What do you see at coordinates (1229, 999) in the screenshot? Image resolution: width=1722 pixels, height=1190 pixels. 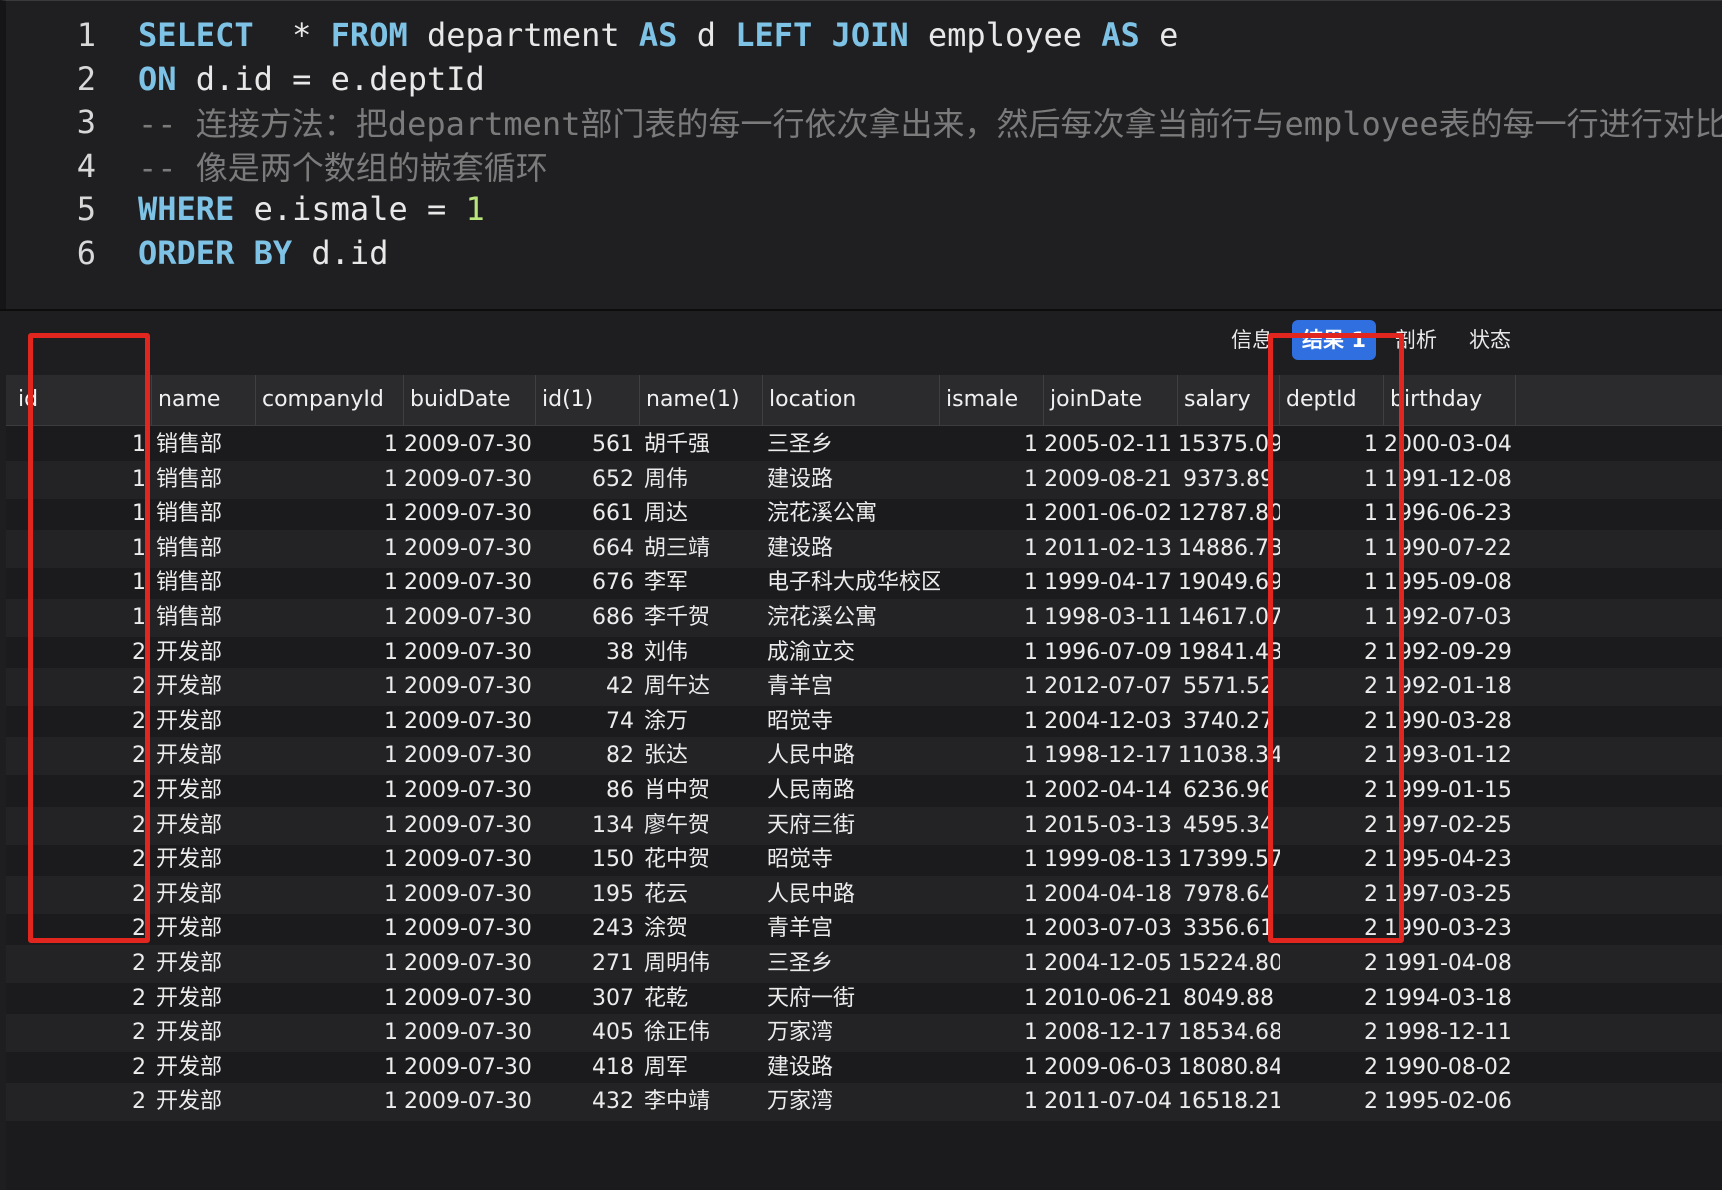 I see `cell-salary: 8049.88` at bounding box center [1229, 999].